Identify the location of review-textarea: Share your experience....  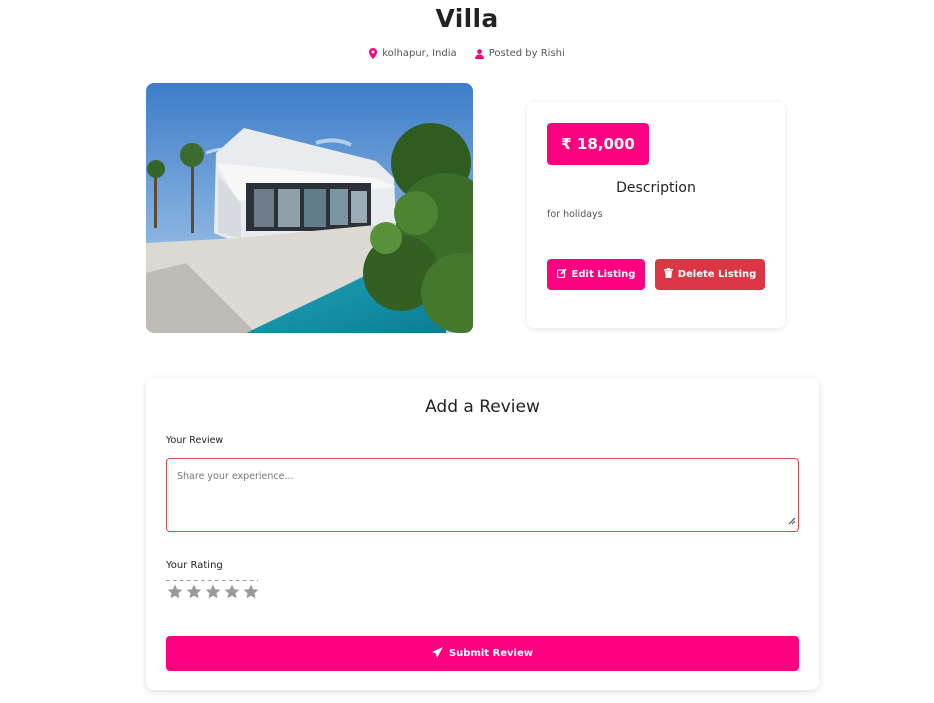
(482, 495).